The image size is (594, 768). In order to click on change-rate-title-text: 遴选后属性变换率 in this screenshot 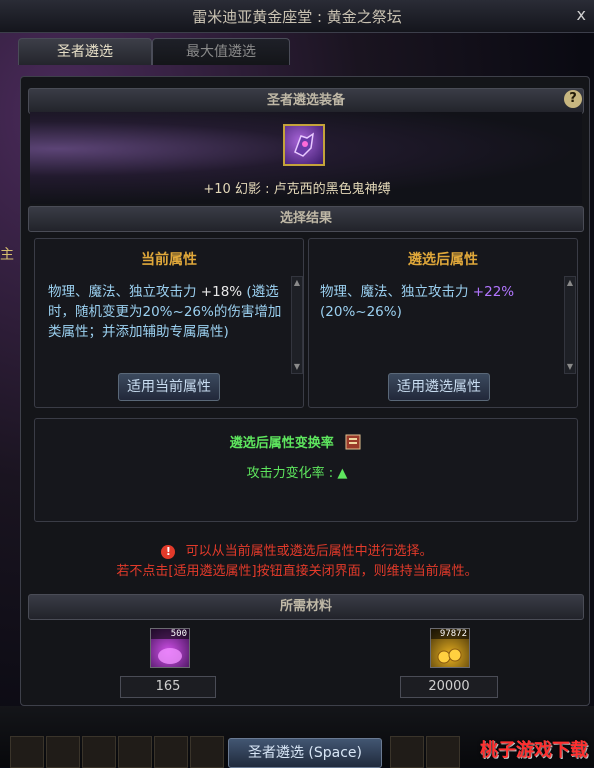, I will do `click(281, 443)`.